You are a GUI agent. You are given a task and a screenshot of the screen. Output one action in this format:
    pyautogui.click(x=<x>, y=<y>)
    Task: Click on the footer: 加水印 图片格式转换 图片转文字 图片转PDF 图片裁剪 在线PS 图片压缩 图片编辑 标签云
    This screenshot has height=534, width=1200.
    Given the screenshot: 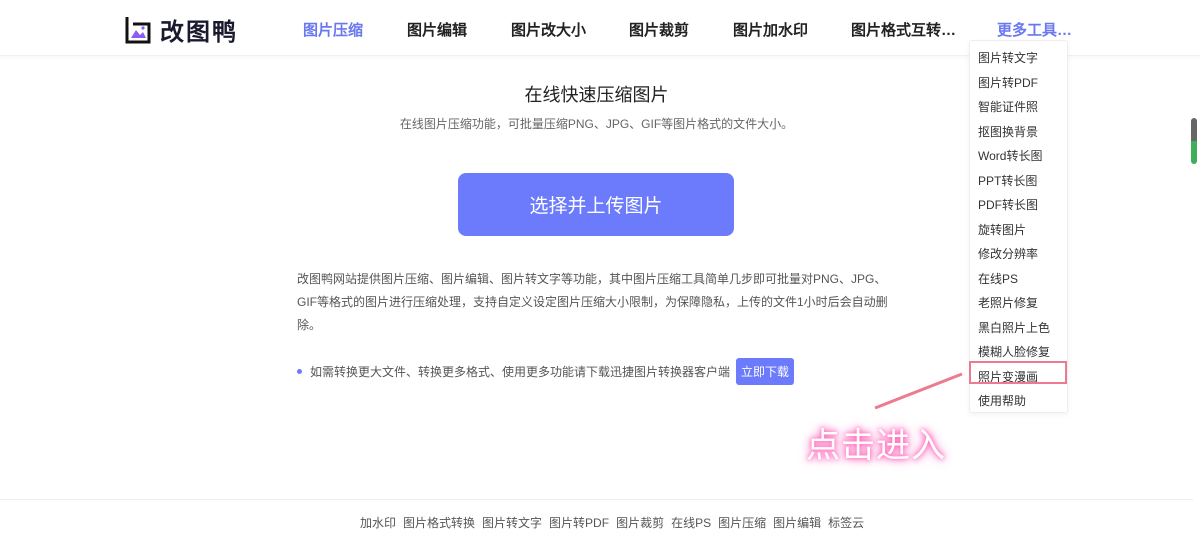 What is the action you would take?
    pyautogui.click(x=596, y=516)
    